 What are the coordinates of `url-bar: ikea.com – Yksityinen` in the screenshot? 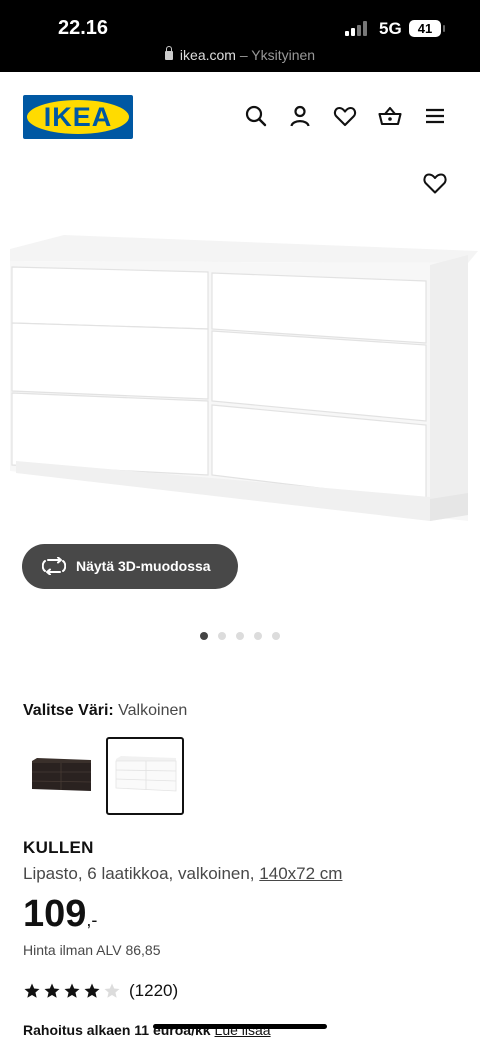 It's located at (240, 54).